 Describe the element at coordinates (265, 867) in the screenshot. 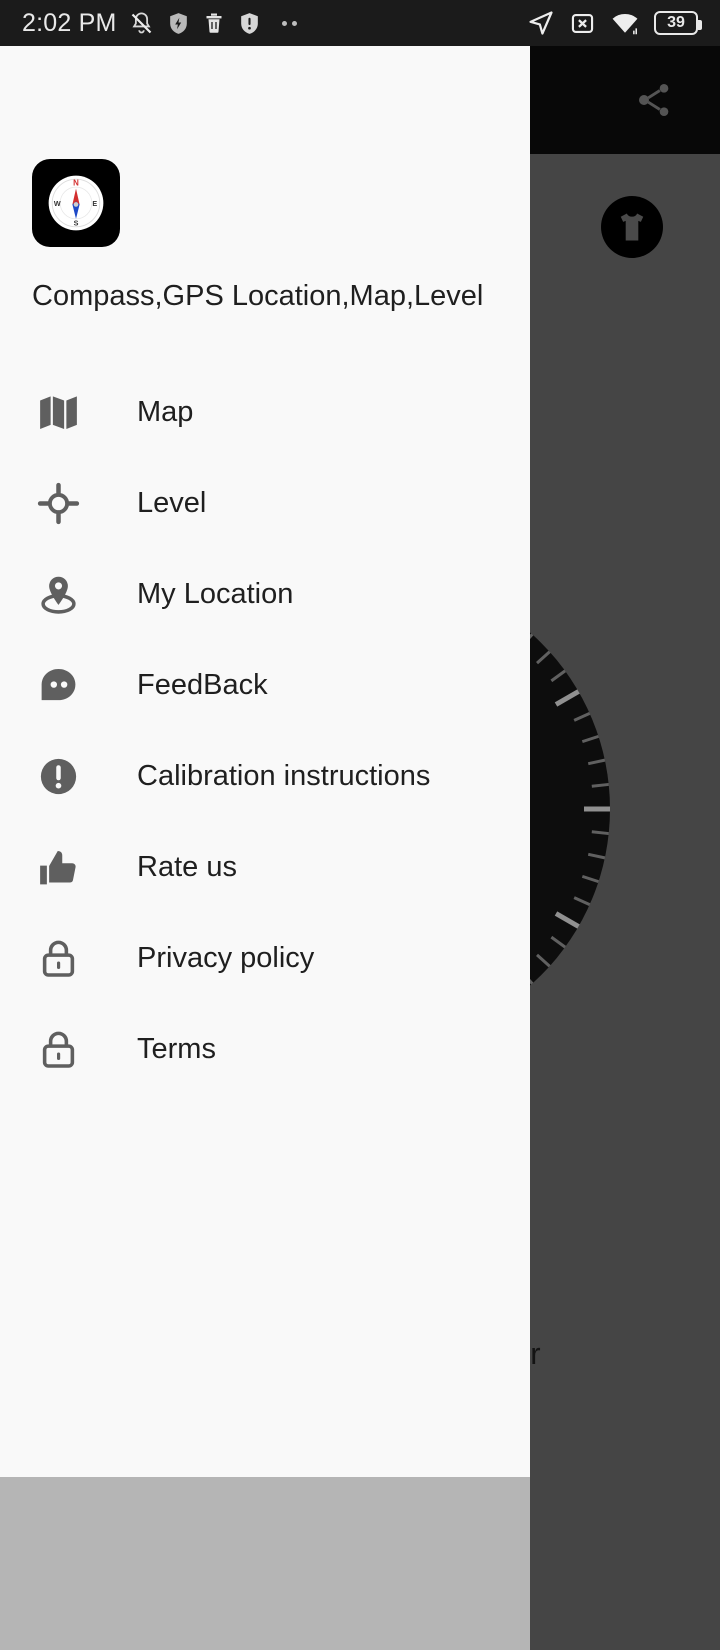

I see `drawer-item-rate-us: Rate us` at that location.